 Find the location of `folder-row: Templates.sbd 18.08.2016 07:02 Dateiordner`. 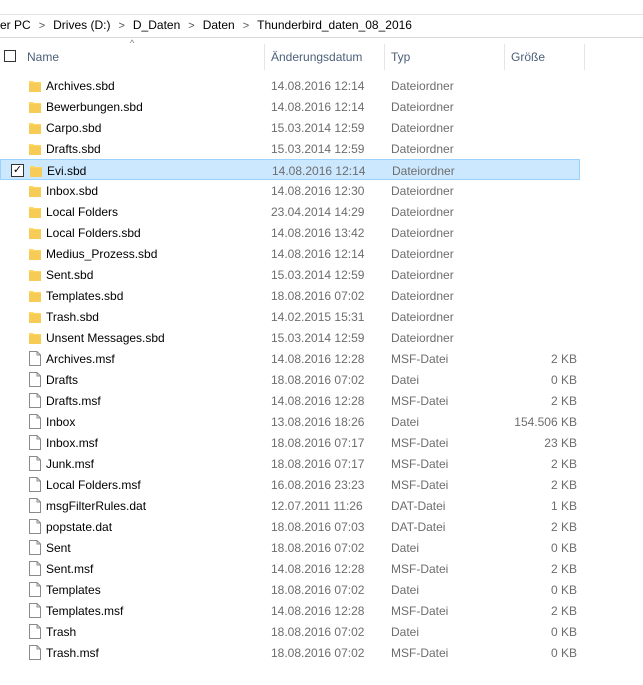

folder-row: Templates.sbd 18.08.2016 07:02 Dateiordner is located at coordinates (290, 295).